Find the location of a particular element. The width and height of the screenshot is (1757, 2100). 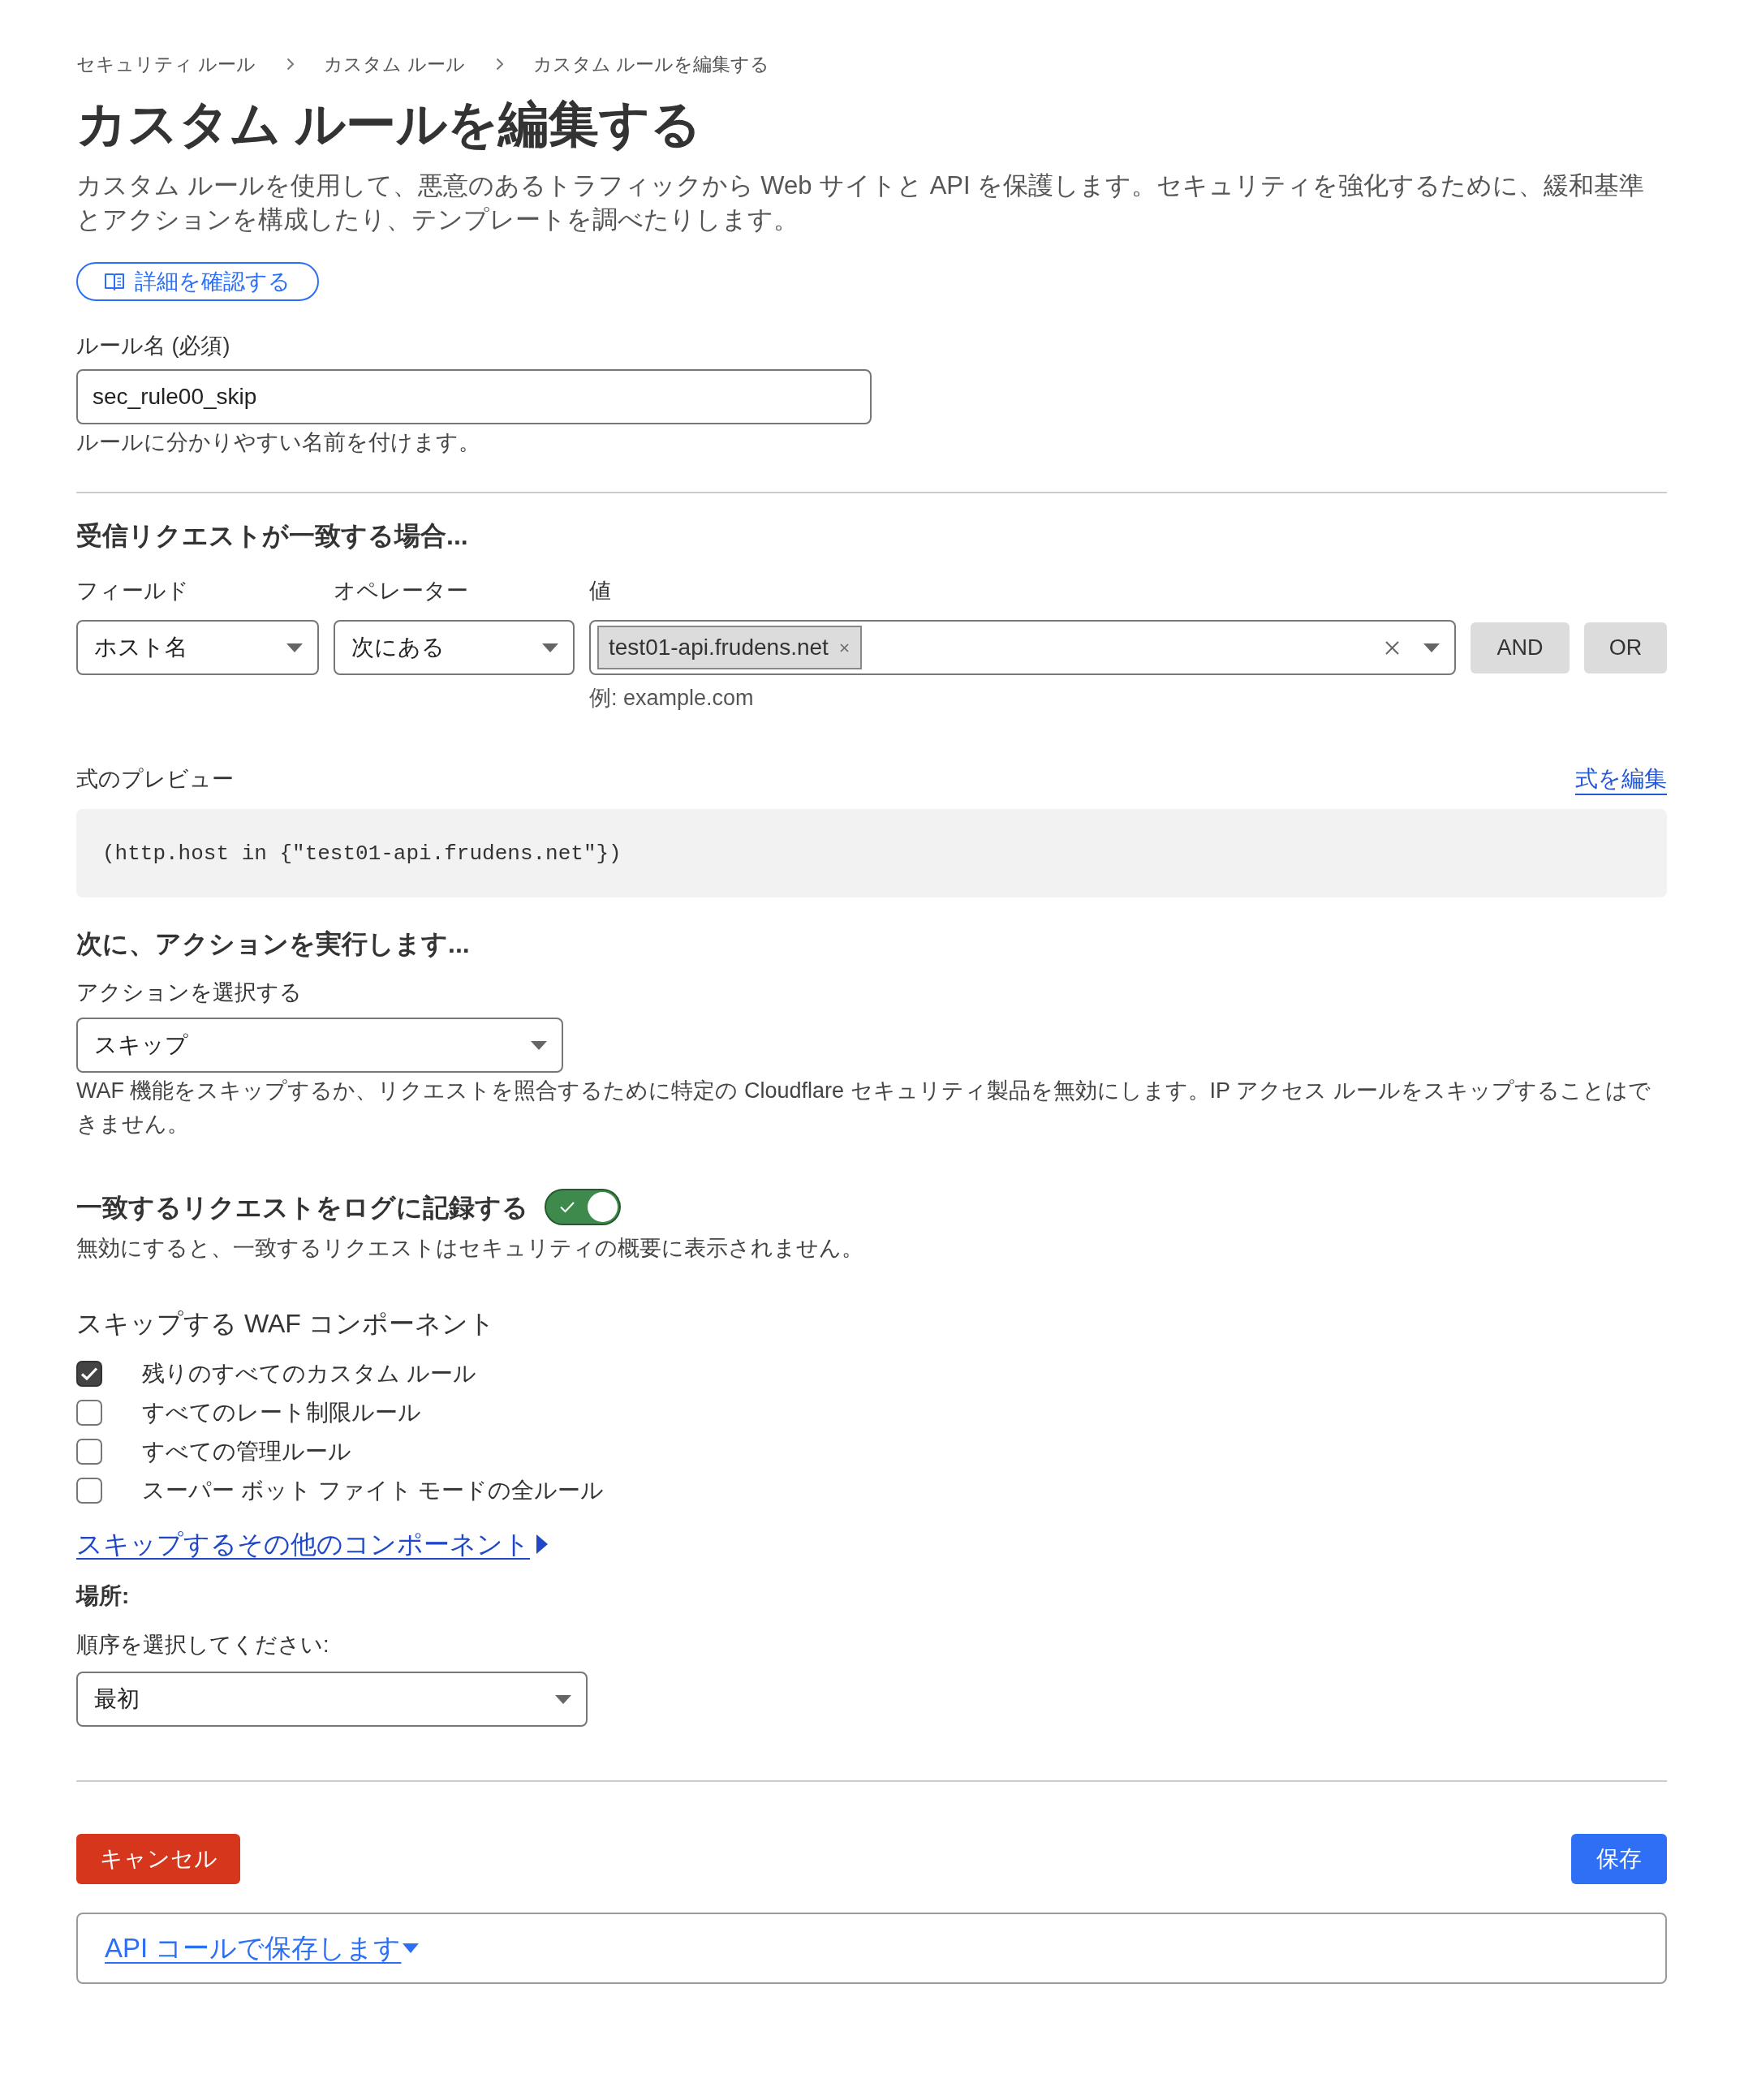

clear-icon is located at coordinates (1392, 647).